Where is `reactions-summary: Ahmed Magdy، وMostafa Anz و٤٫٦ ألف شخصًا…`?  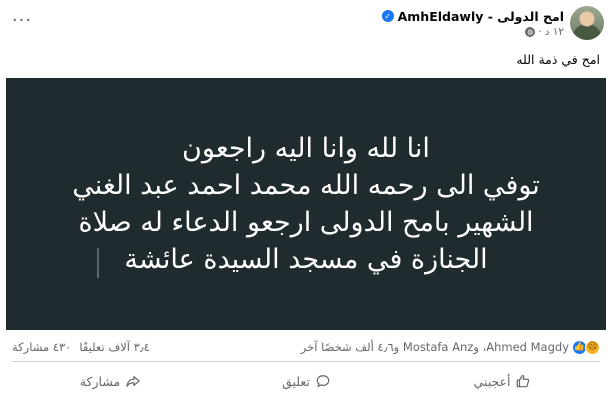
reactions-summary: Ahmed Magdy، وMostafa Anz و٤٫٦ ألف شخصًا… is located at coordinates (450, 347).